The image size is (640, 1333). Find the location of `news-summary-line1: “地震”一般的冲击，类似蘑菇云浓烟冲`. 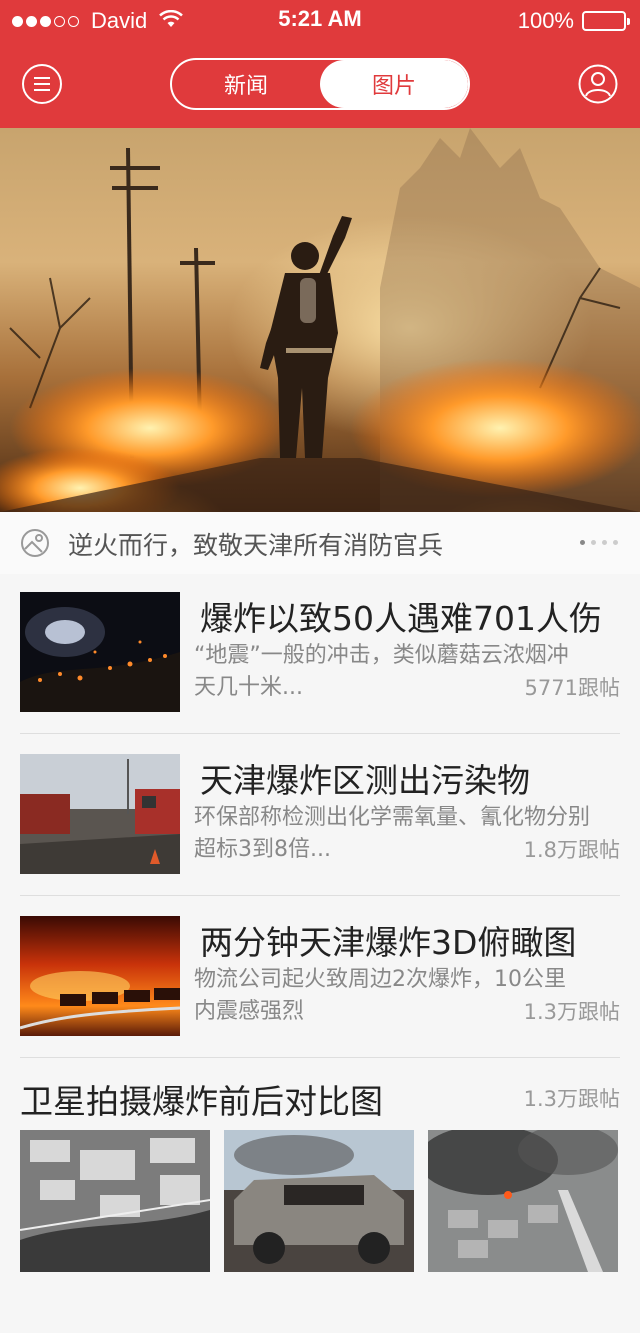

news-summary-line1: “地震”一般的冲击，类似蘑菇云浓烟冲 is located at coordinates (381, 655).